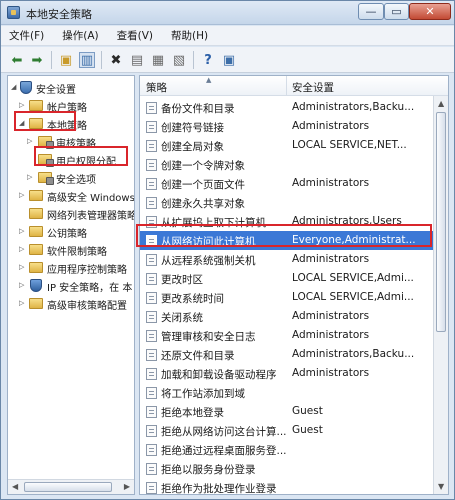 Image resolution: width=455 pixels, height=500 pixels. I want to click on column-header-policy: 策略, so click(156, 87).